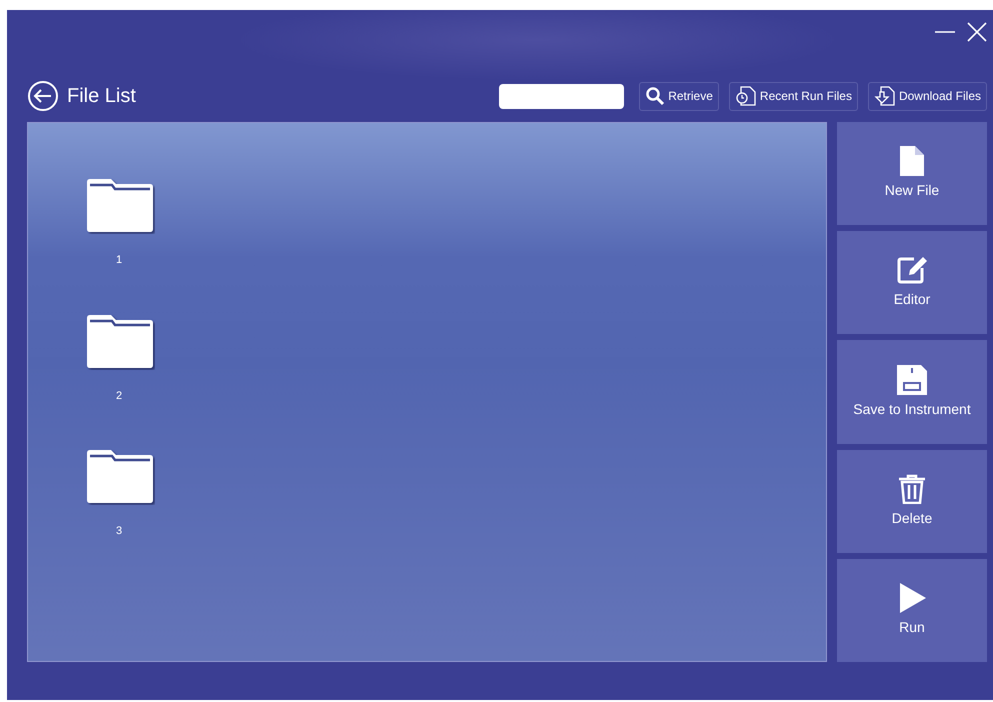 The image size is (993, 702). Describe the element at coordinates (119, 531) in the screenshot. I see `folder-label: 3` at that location.